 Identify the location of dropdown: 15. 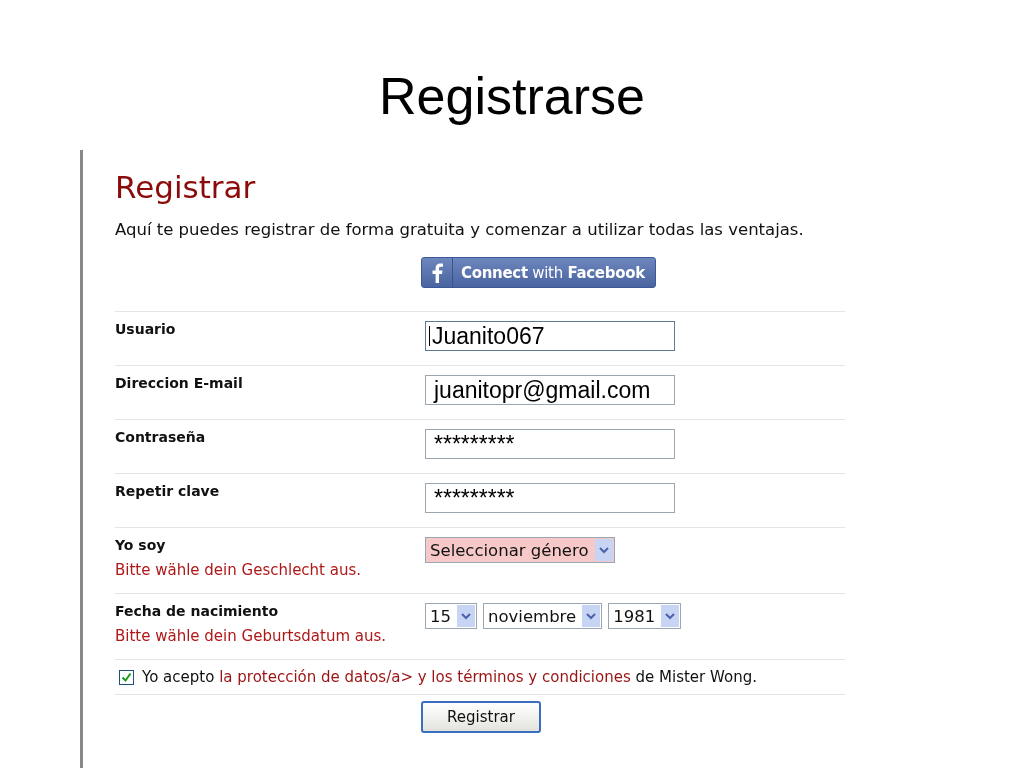
(451, 616).